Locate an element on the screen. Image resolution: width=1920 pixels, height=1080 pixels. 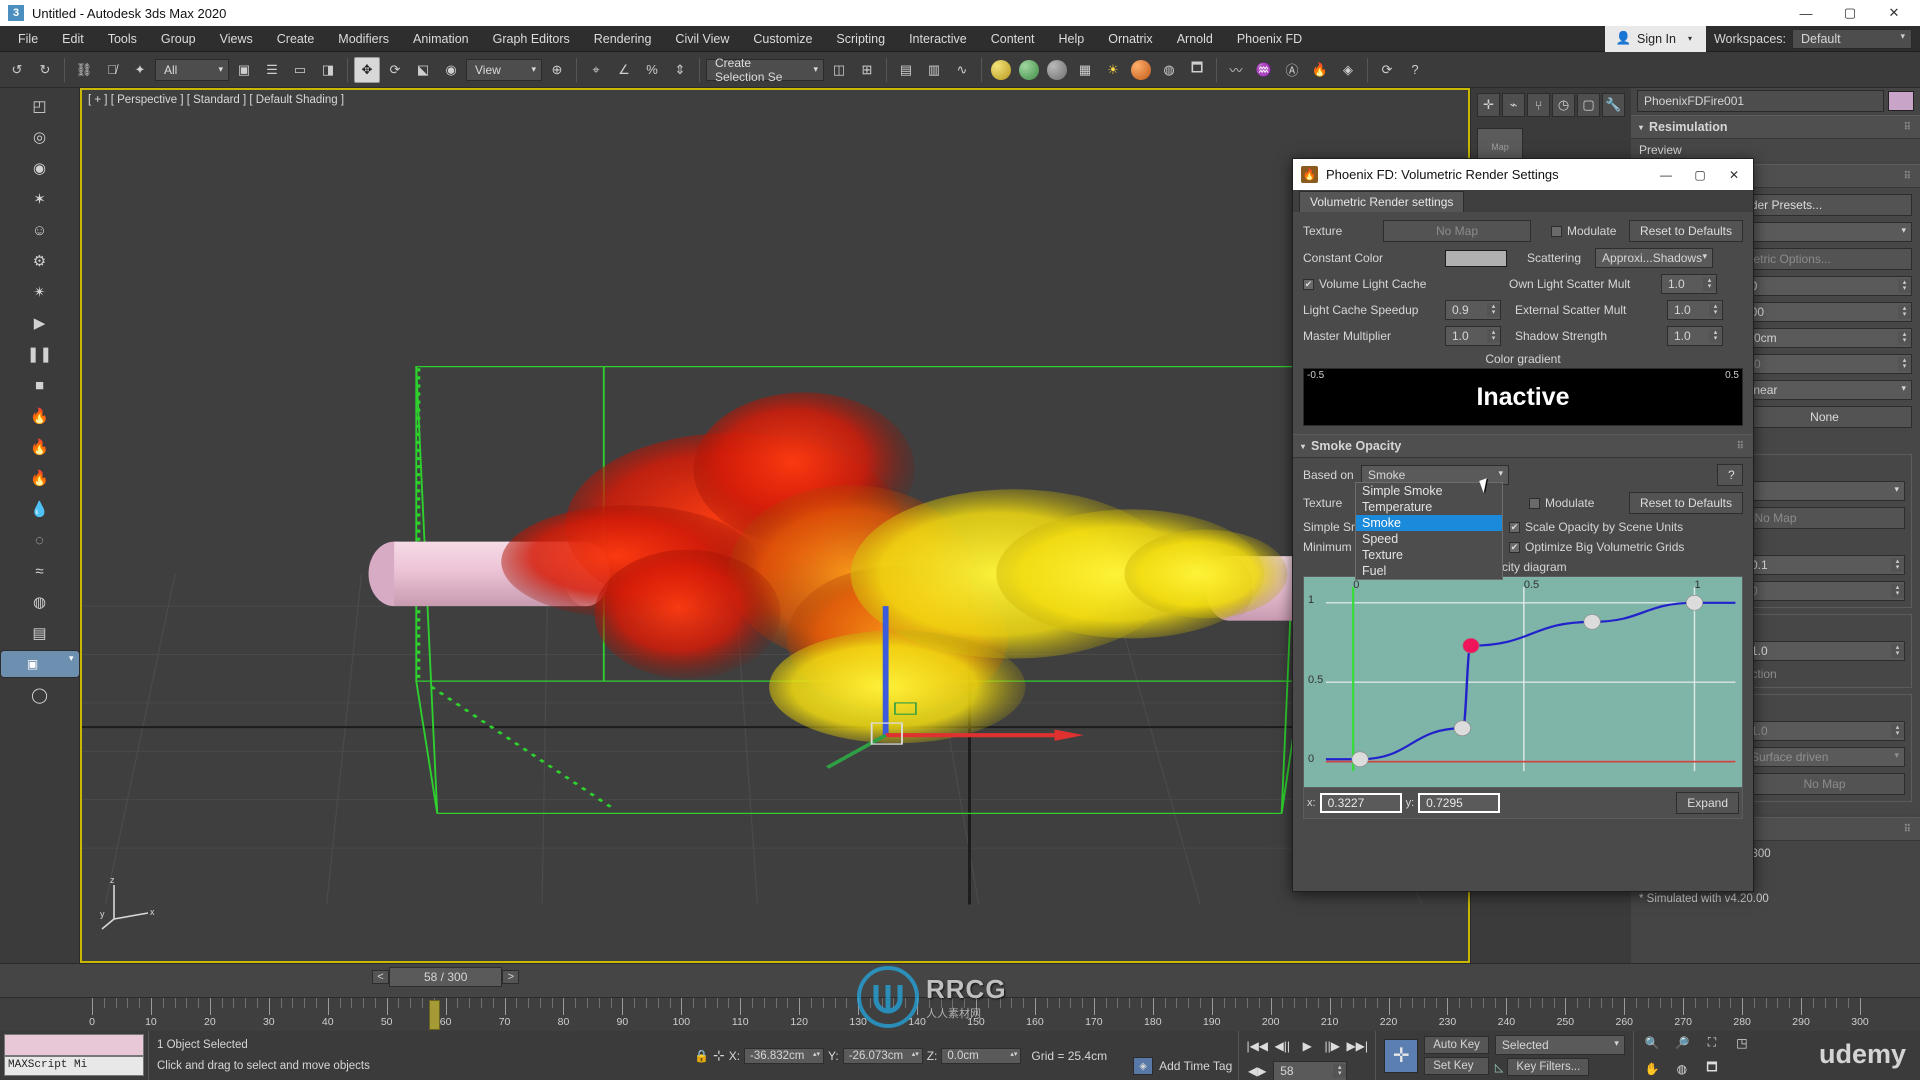
zoom-all-icon: 🔎 is located at coordinates (1682, 1043).